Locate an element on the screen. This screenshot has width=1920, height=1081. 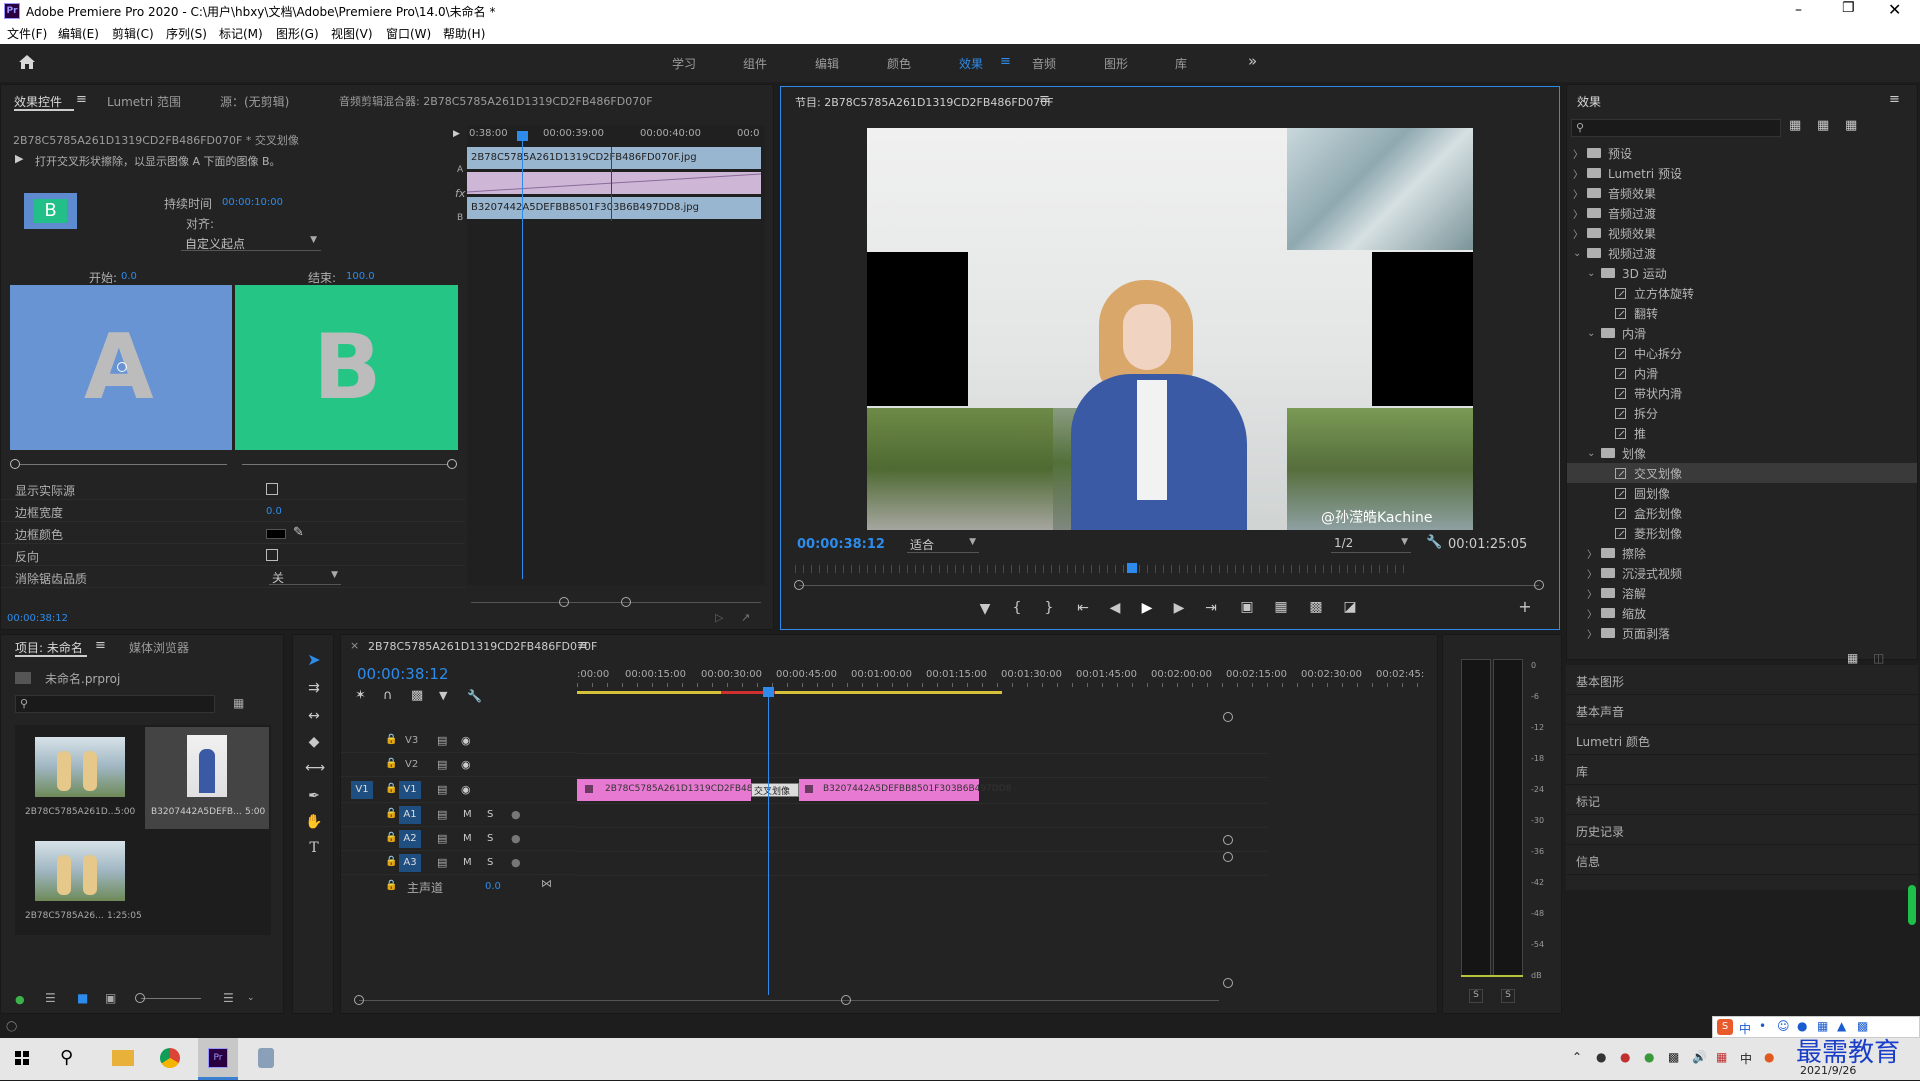
track-select-tool-icon: ⇉ is located at coordinates (314, 688).